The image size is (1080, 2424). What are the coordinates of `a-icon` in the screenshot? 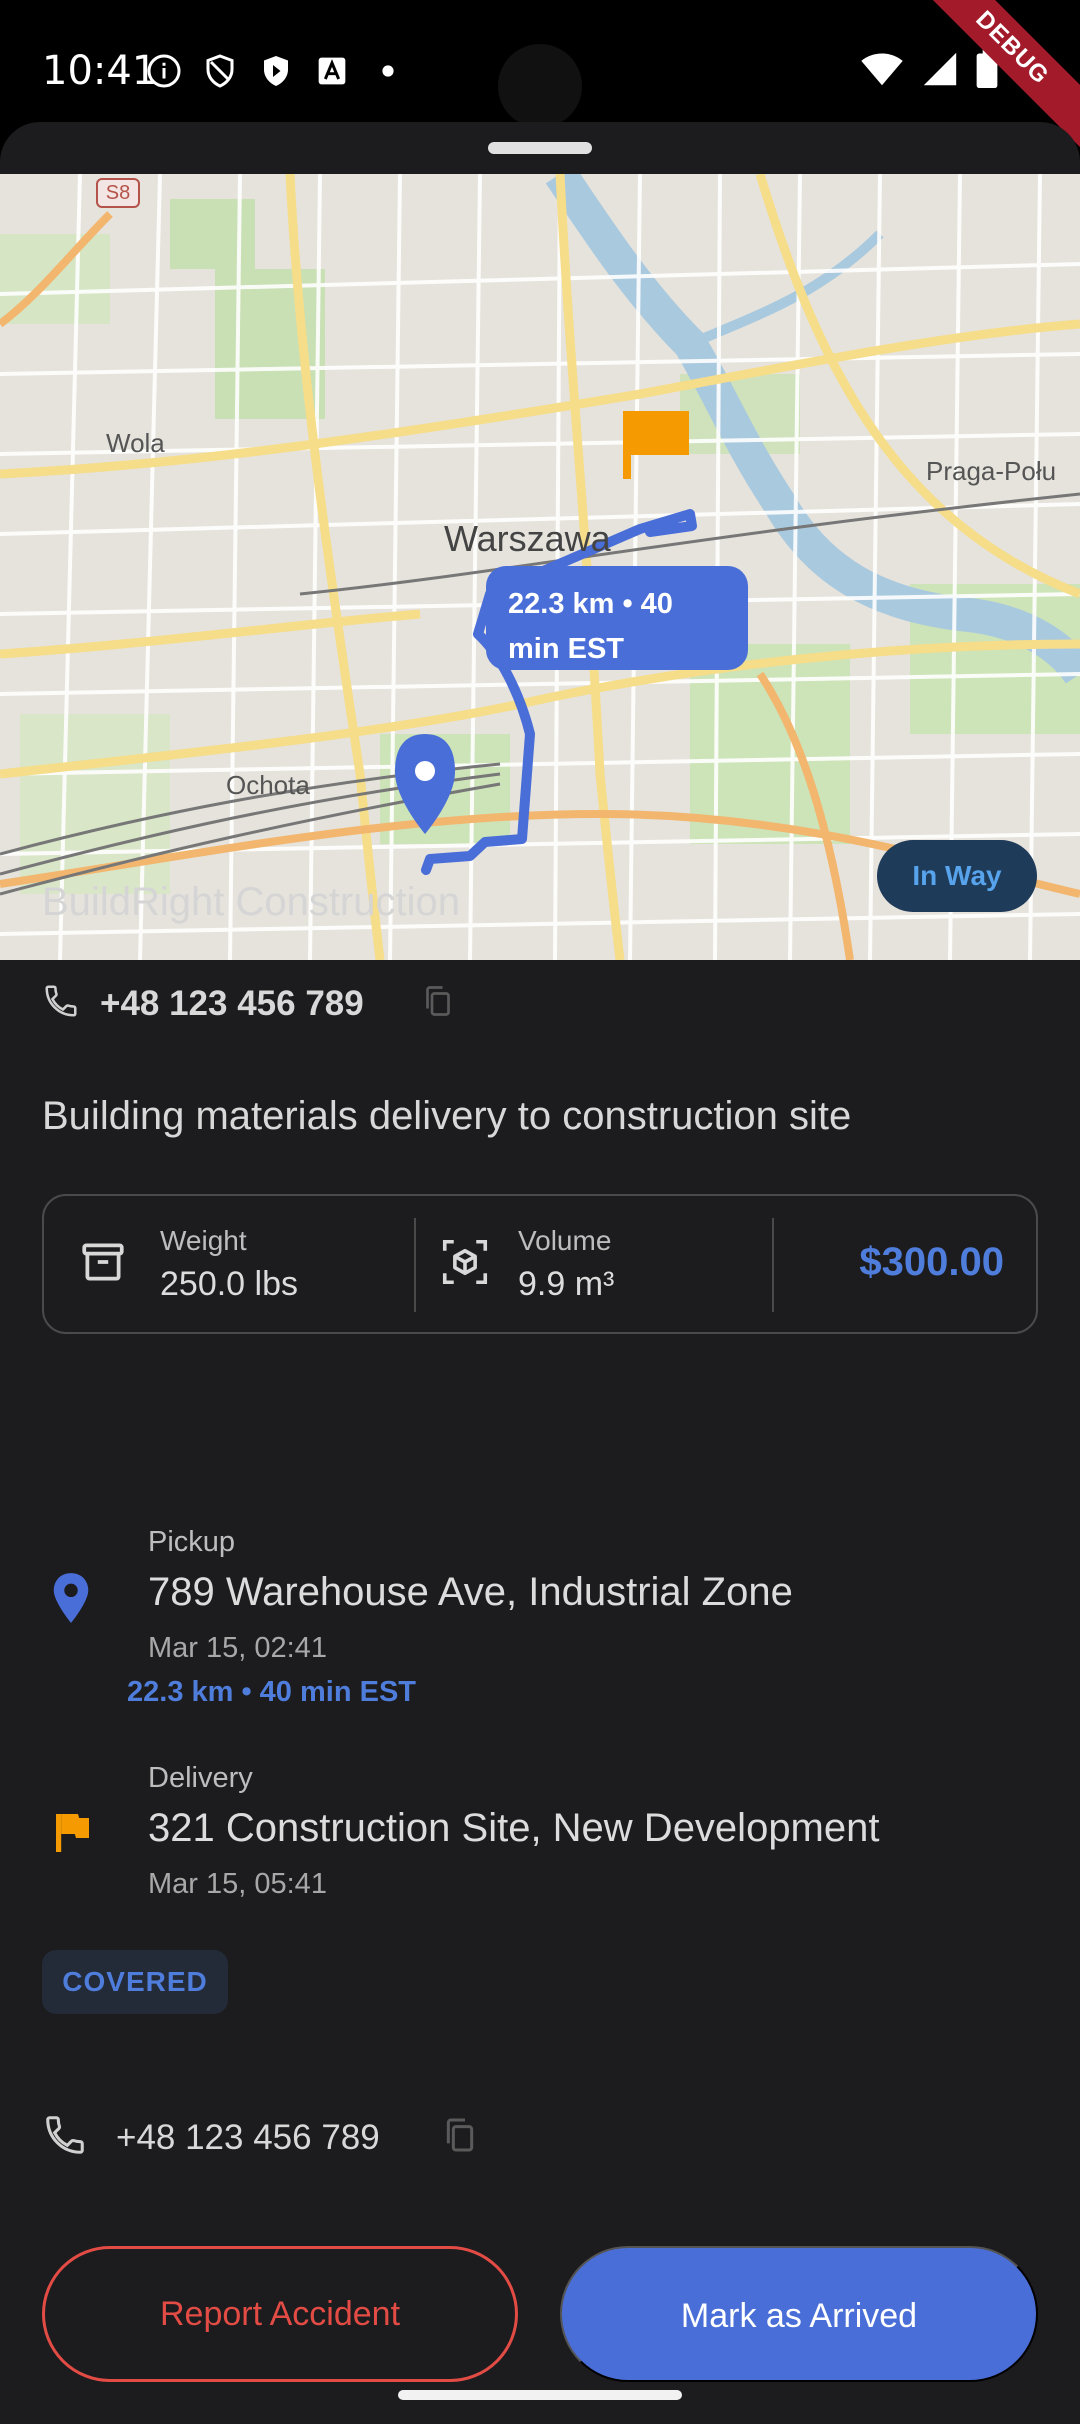 It's located at (332, 71).